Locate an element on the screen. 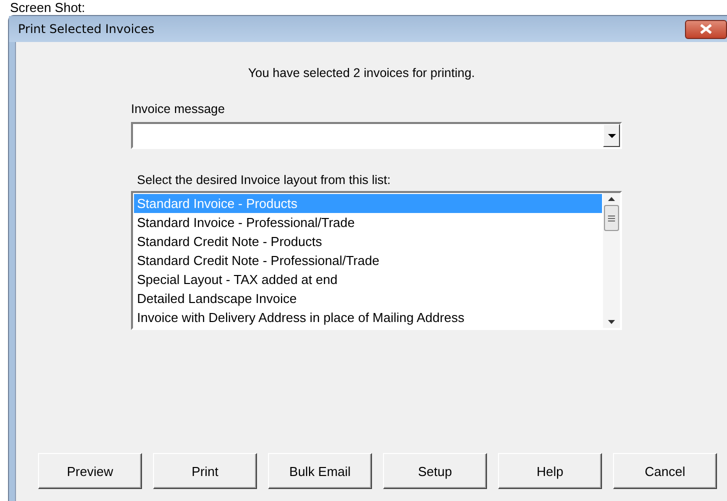 The width and height of the screenshot is (727, 501). list-label: Select the desired Invoice layout from this list: is located at coordinates (264, 180).